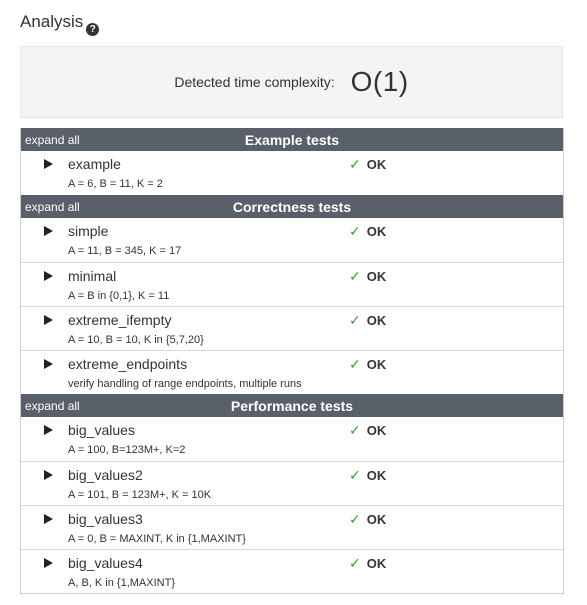 The image size is (587, 605). Describe the element at coordinates (92, 276) in the screenshot. I see `test-name: minimal` at that location.